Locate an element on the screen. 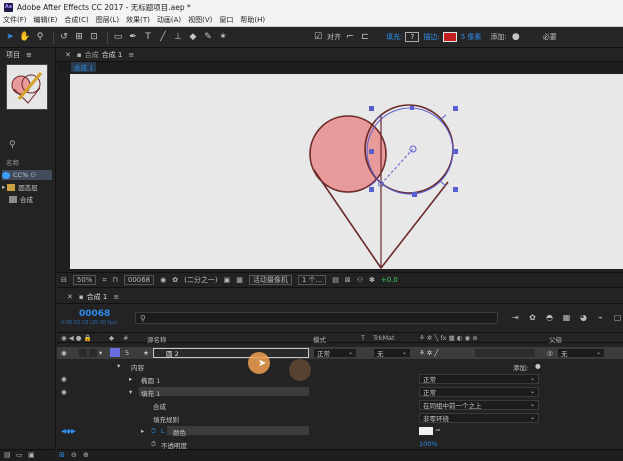  camera-dropdown: 活动摄像机 is located at coordinates (270, 280).